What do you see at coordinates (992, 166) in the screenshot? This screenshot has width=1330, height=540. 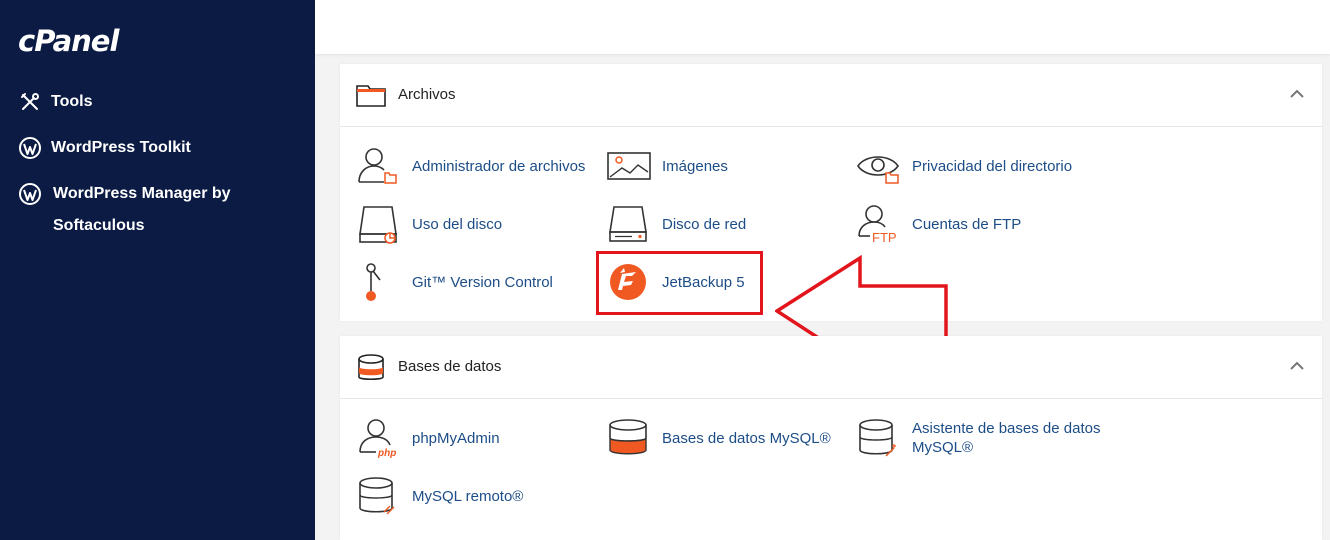 I see `directory-privacy-label: Privacidad del directorio` at bounding box center [992, 166].